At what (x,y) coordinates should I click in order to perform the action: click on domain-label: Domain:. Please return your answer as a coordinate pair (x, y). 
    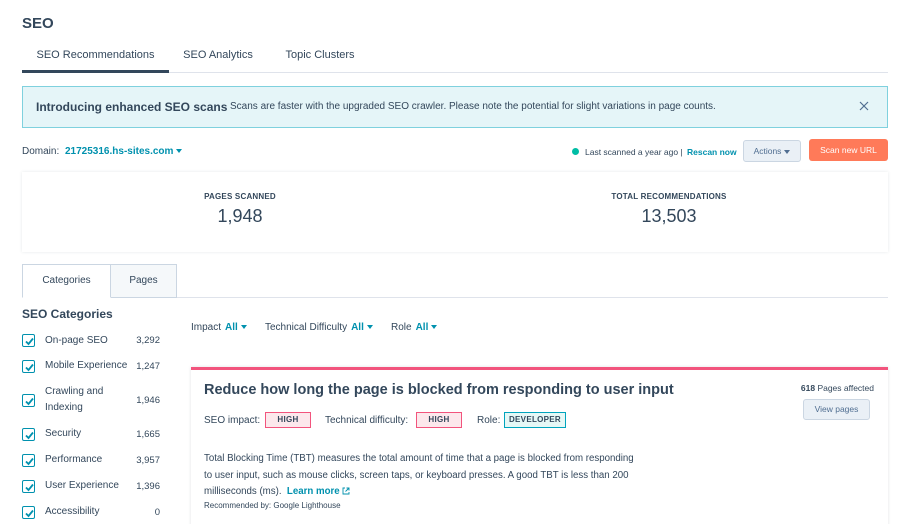
    Looking at the image, I should click on (41, 151).